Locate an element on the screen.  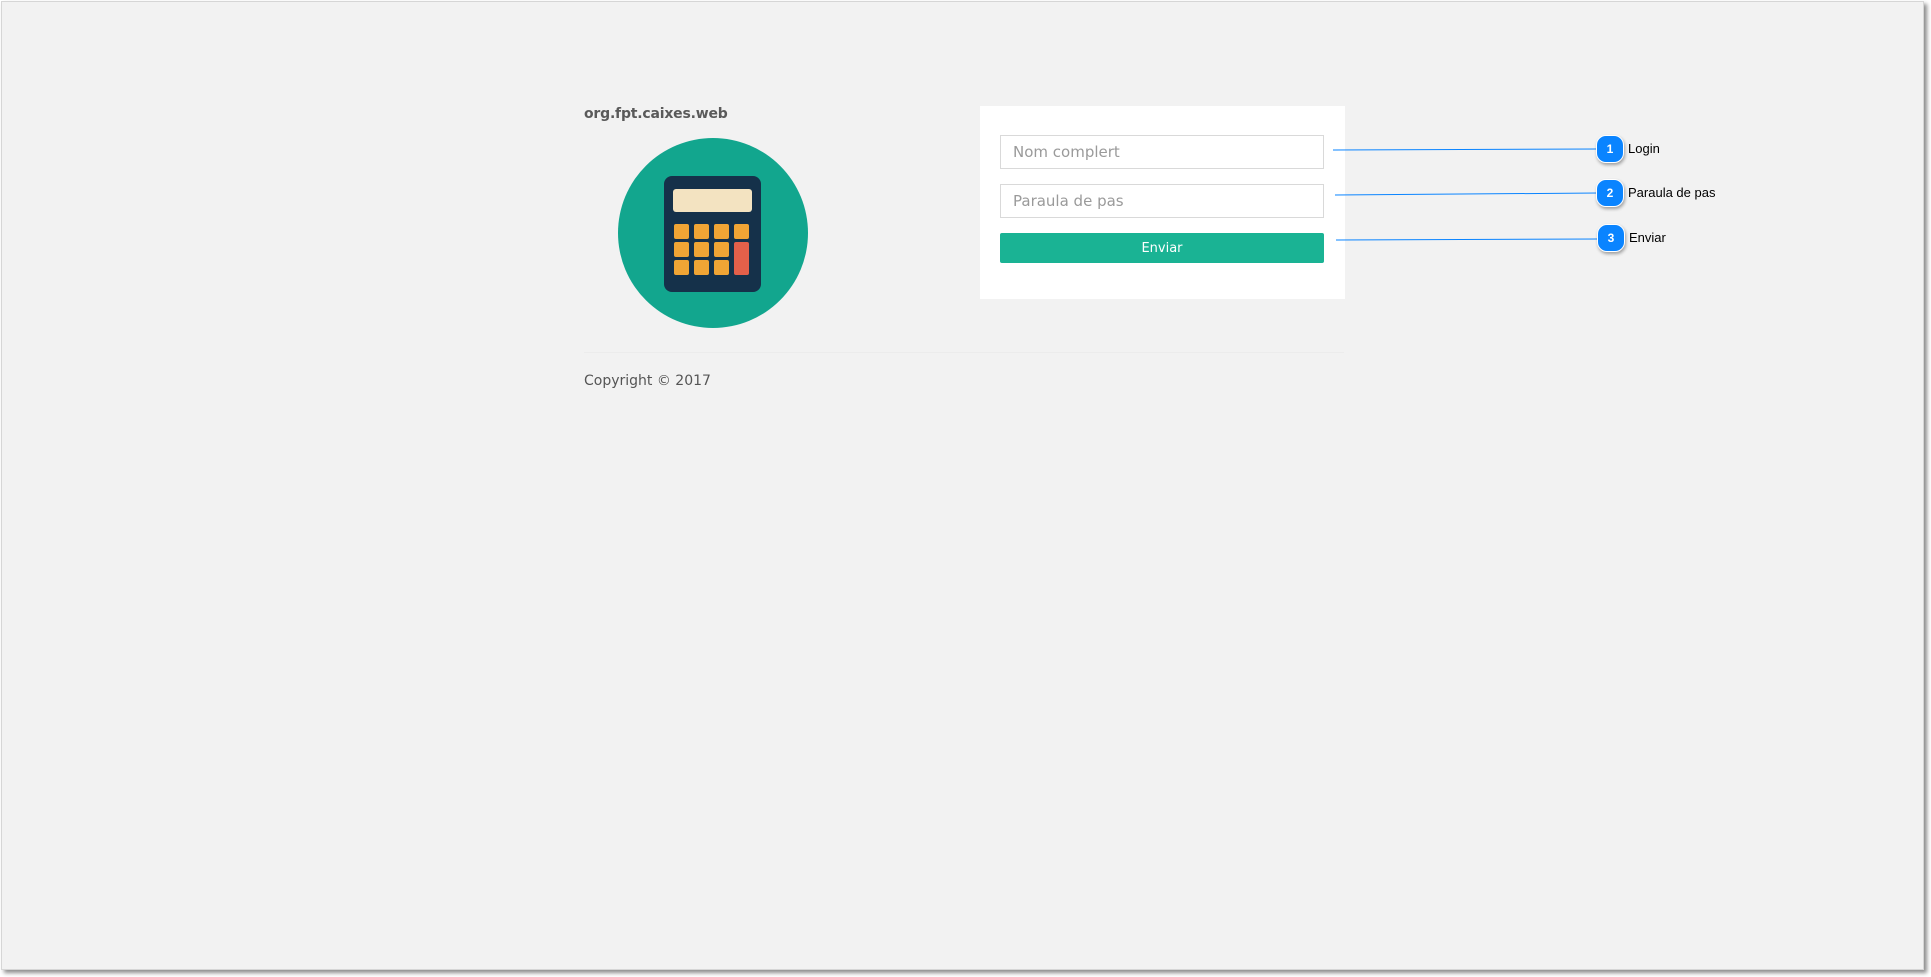
login-card: Enviar is located at coordinates (1162, 202).